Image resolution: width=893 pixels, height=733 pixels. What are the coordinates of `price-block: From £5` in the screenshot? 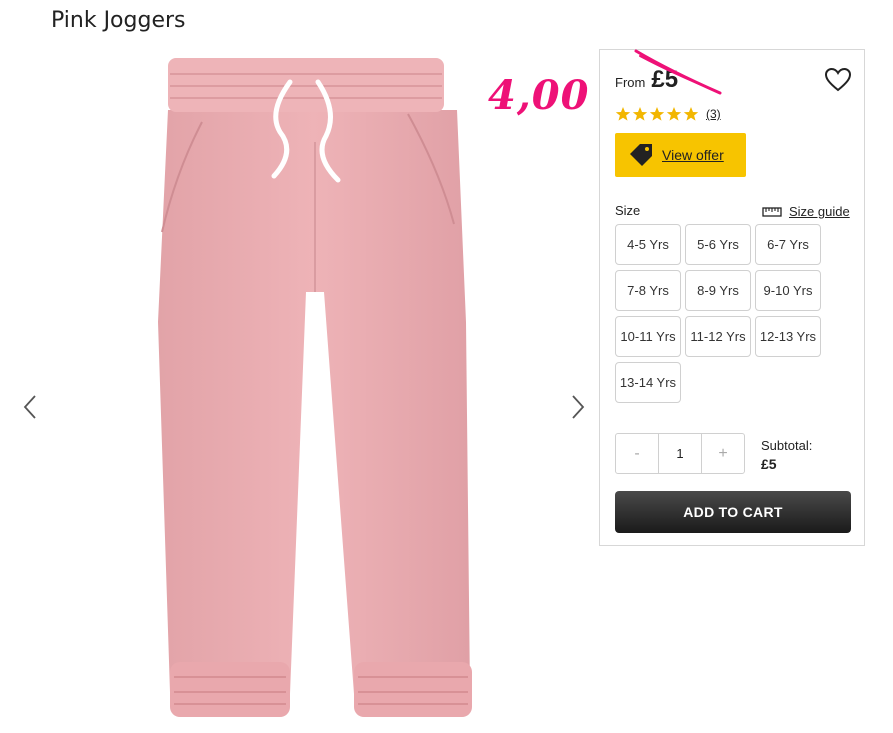 It's located at (646, 80).